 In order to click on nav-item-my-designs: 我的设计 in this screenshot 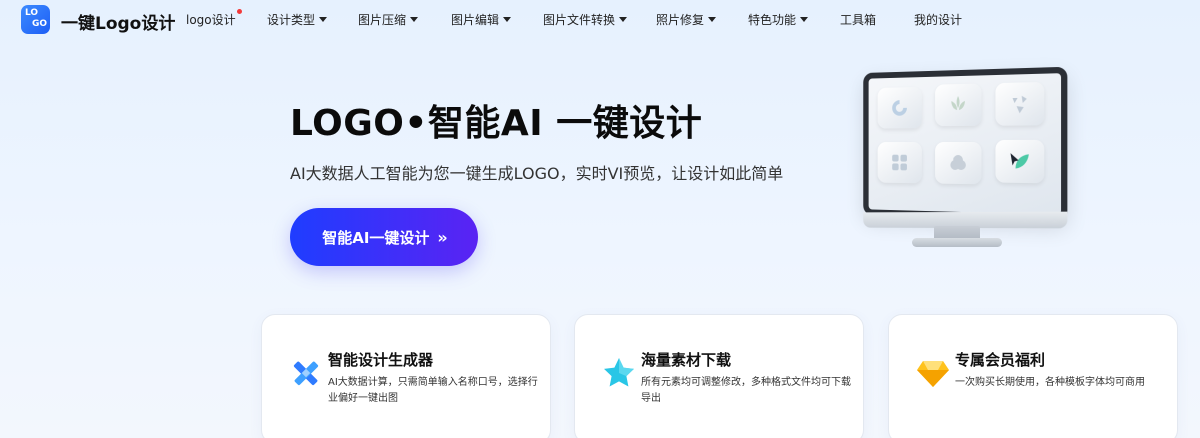, I will do `click(938, 19)`.